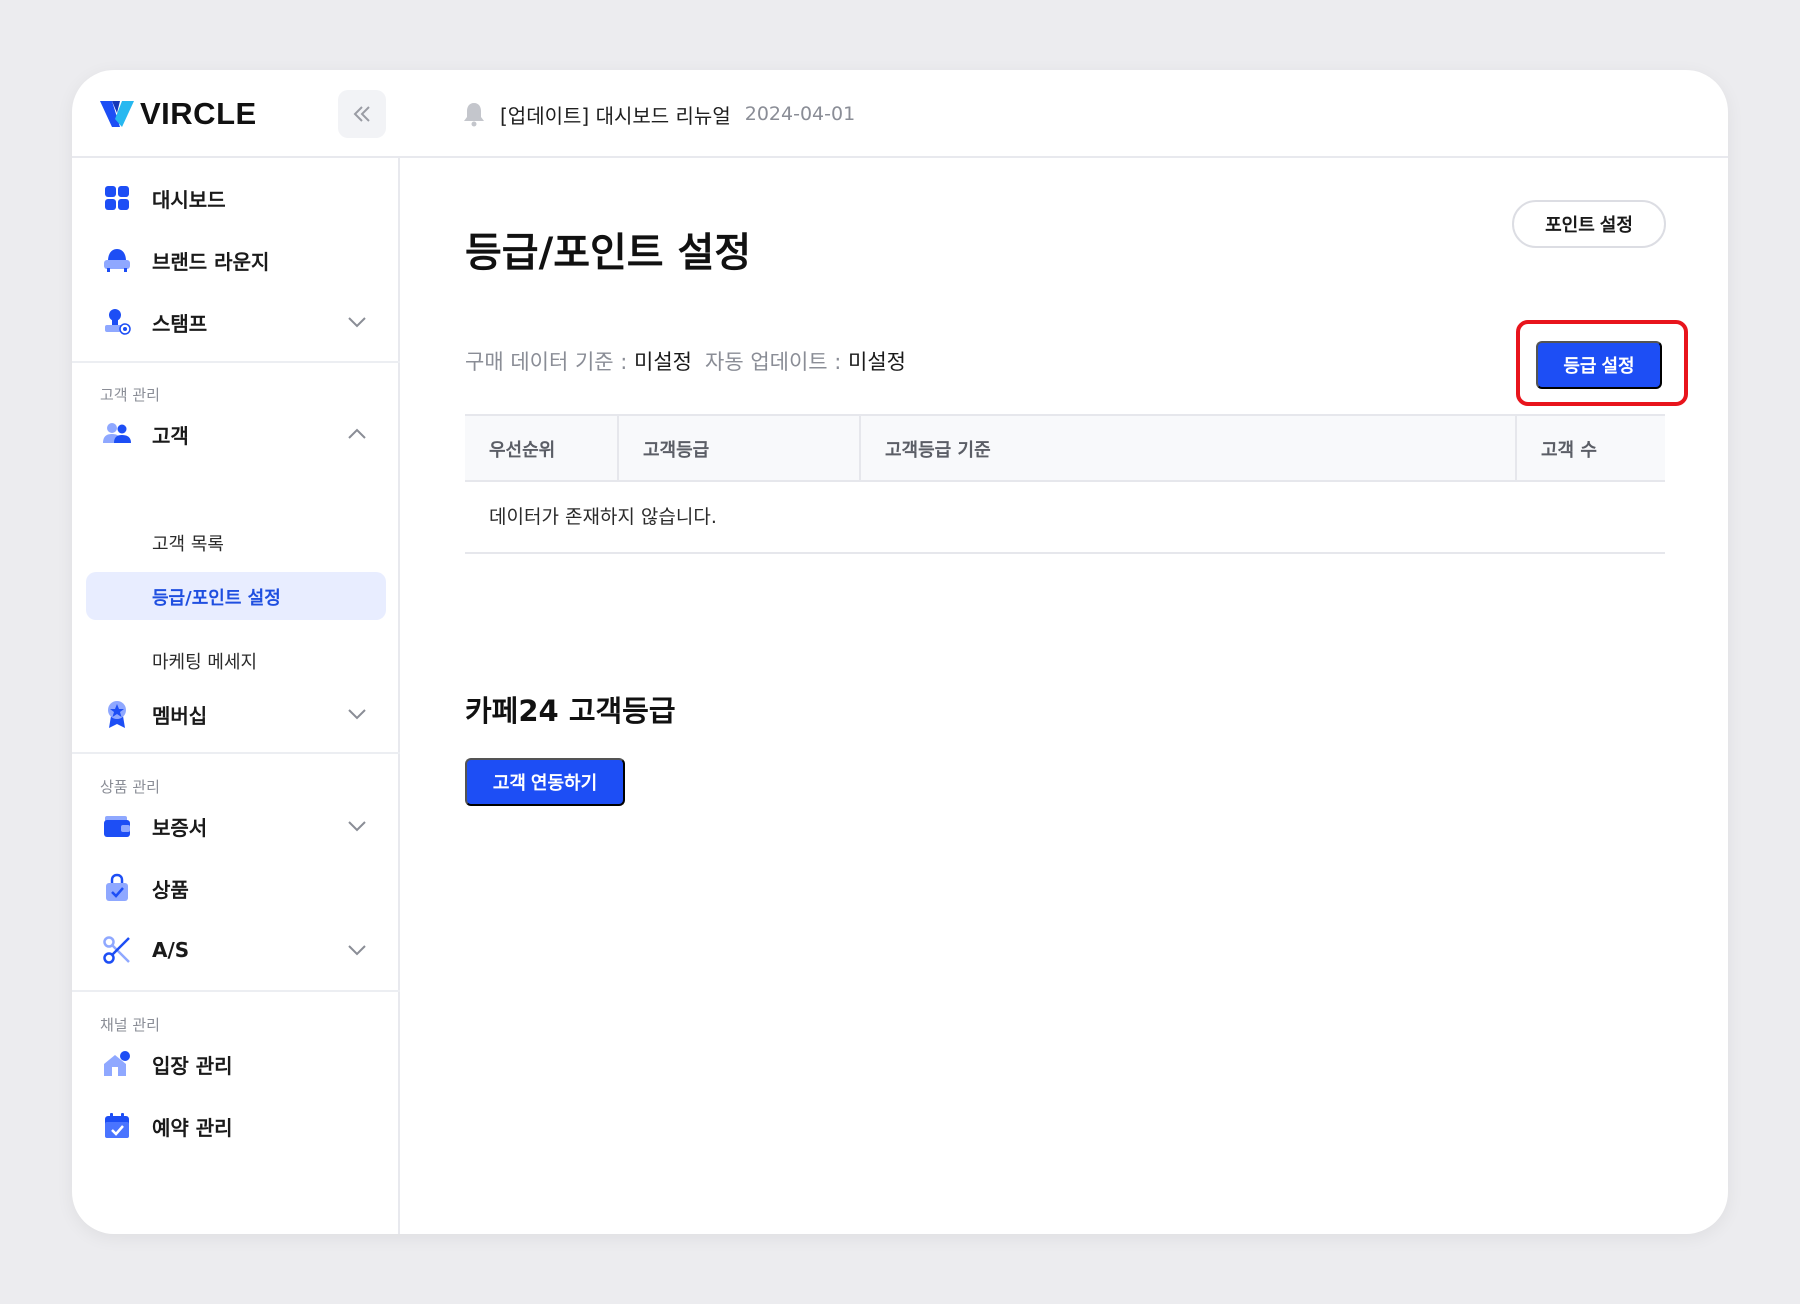  What do you see at coordinates (236, 322) in the screenshot?
I see `sidebar-item-stamp: 스탬프` at bounding box center [236, 322].